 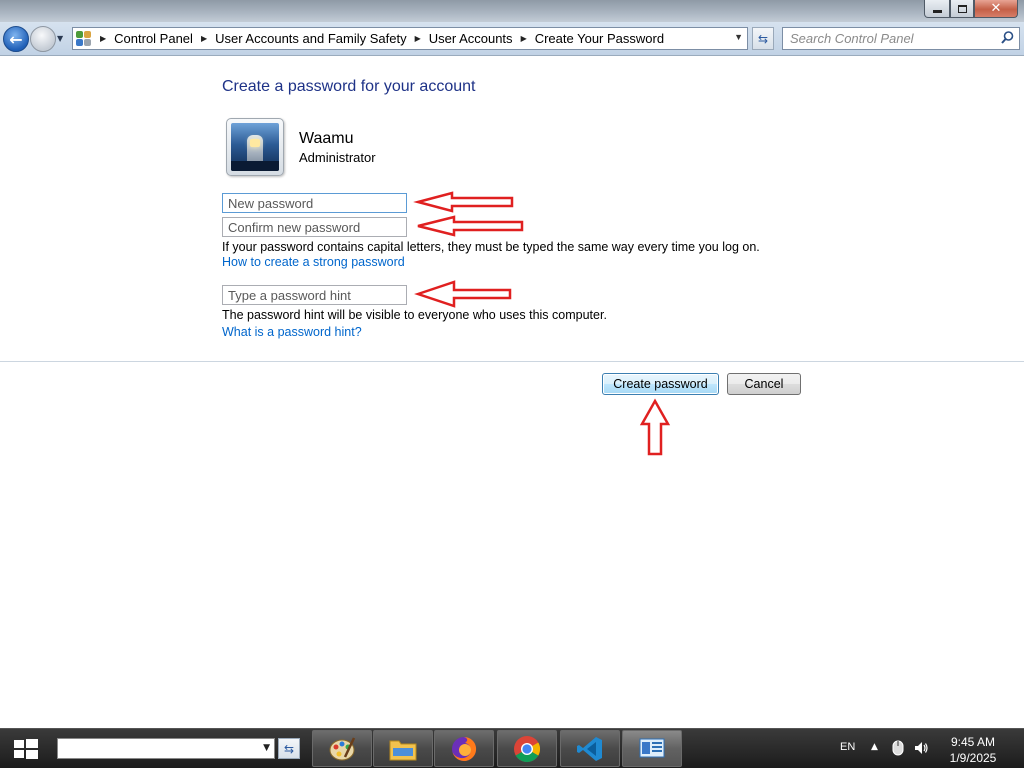 What do you see at coordinates (512, 11) in the screenshot?
I see `window-titlebar: ✕` at bounding box center [512, 11].